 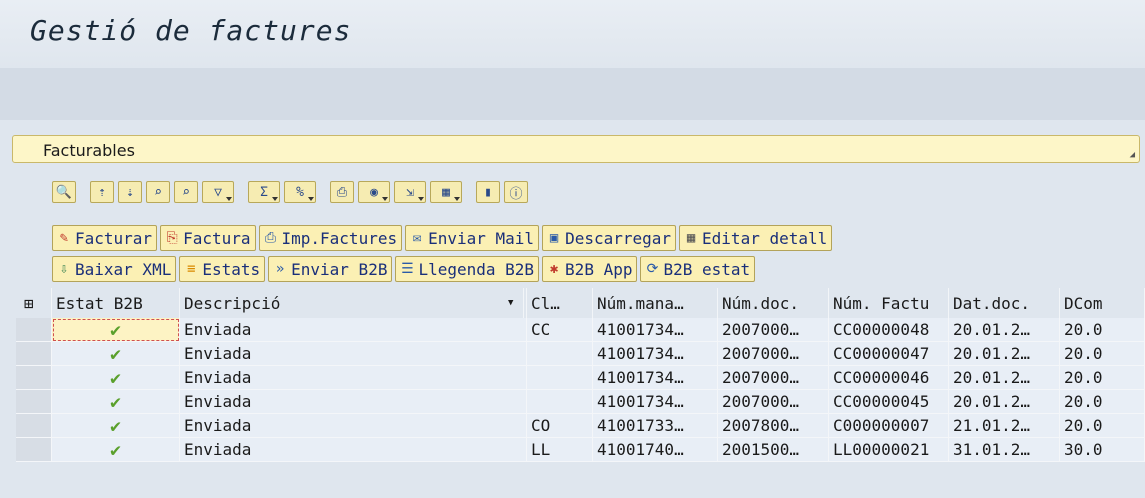 What do you see at coordinates (698, 269) in the screenshot?
I see `b2b-estat-button: ⟳ B2B estat` at bounding box center [698, 269].